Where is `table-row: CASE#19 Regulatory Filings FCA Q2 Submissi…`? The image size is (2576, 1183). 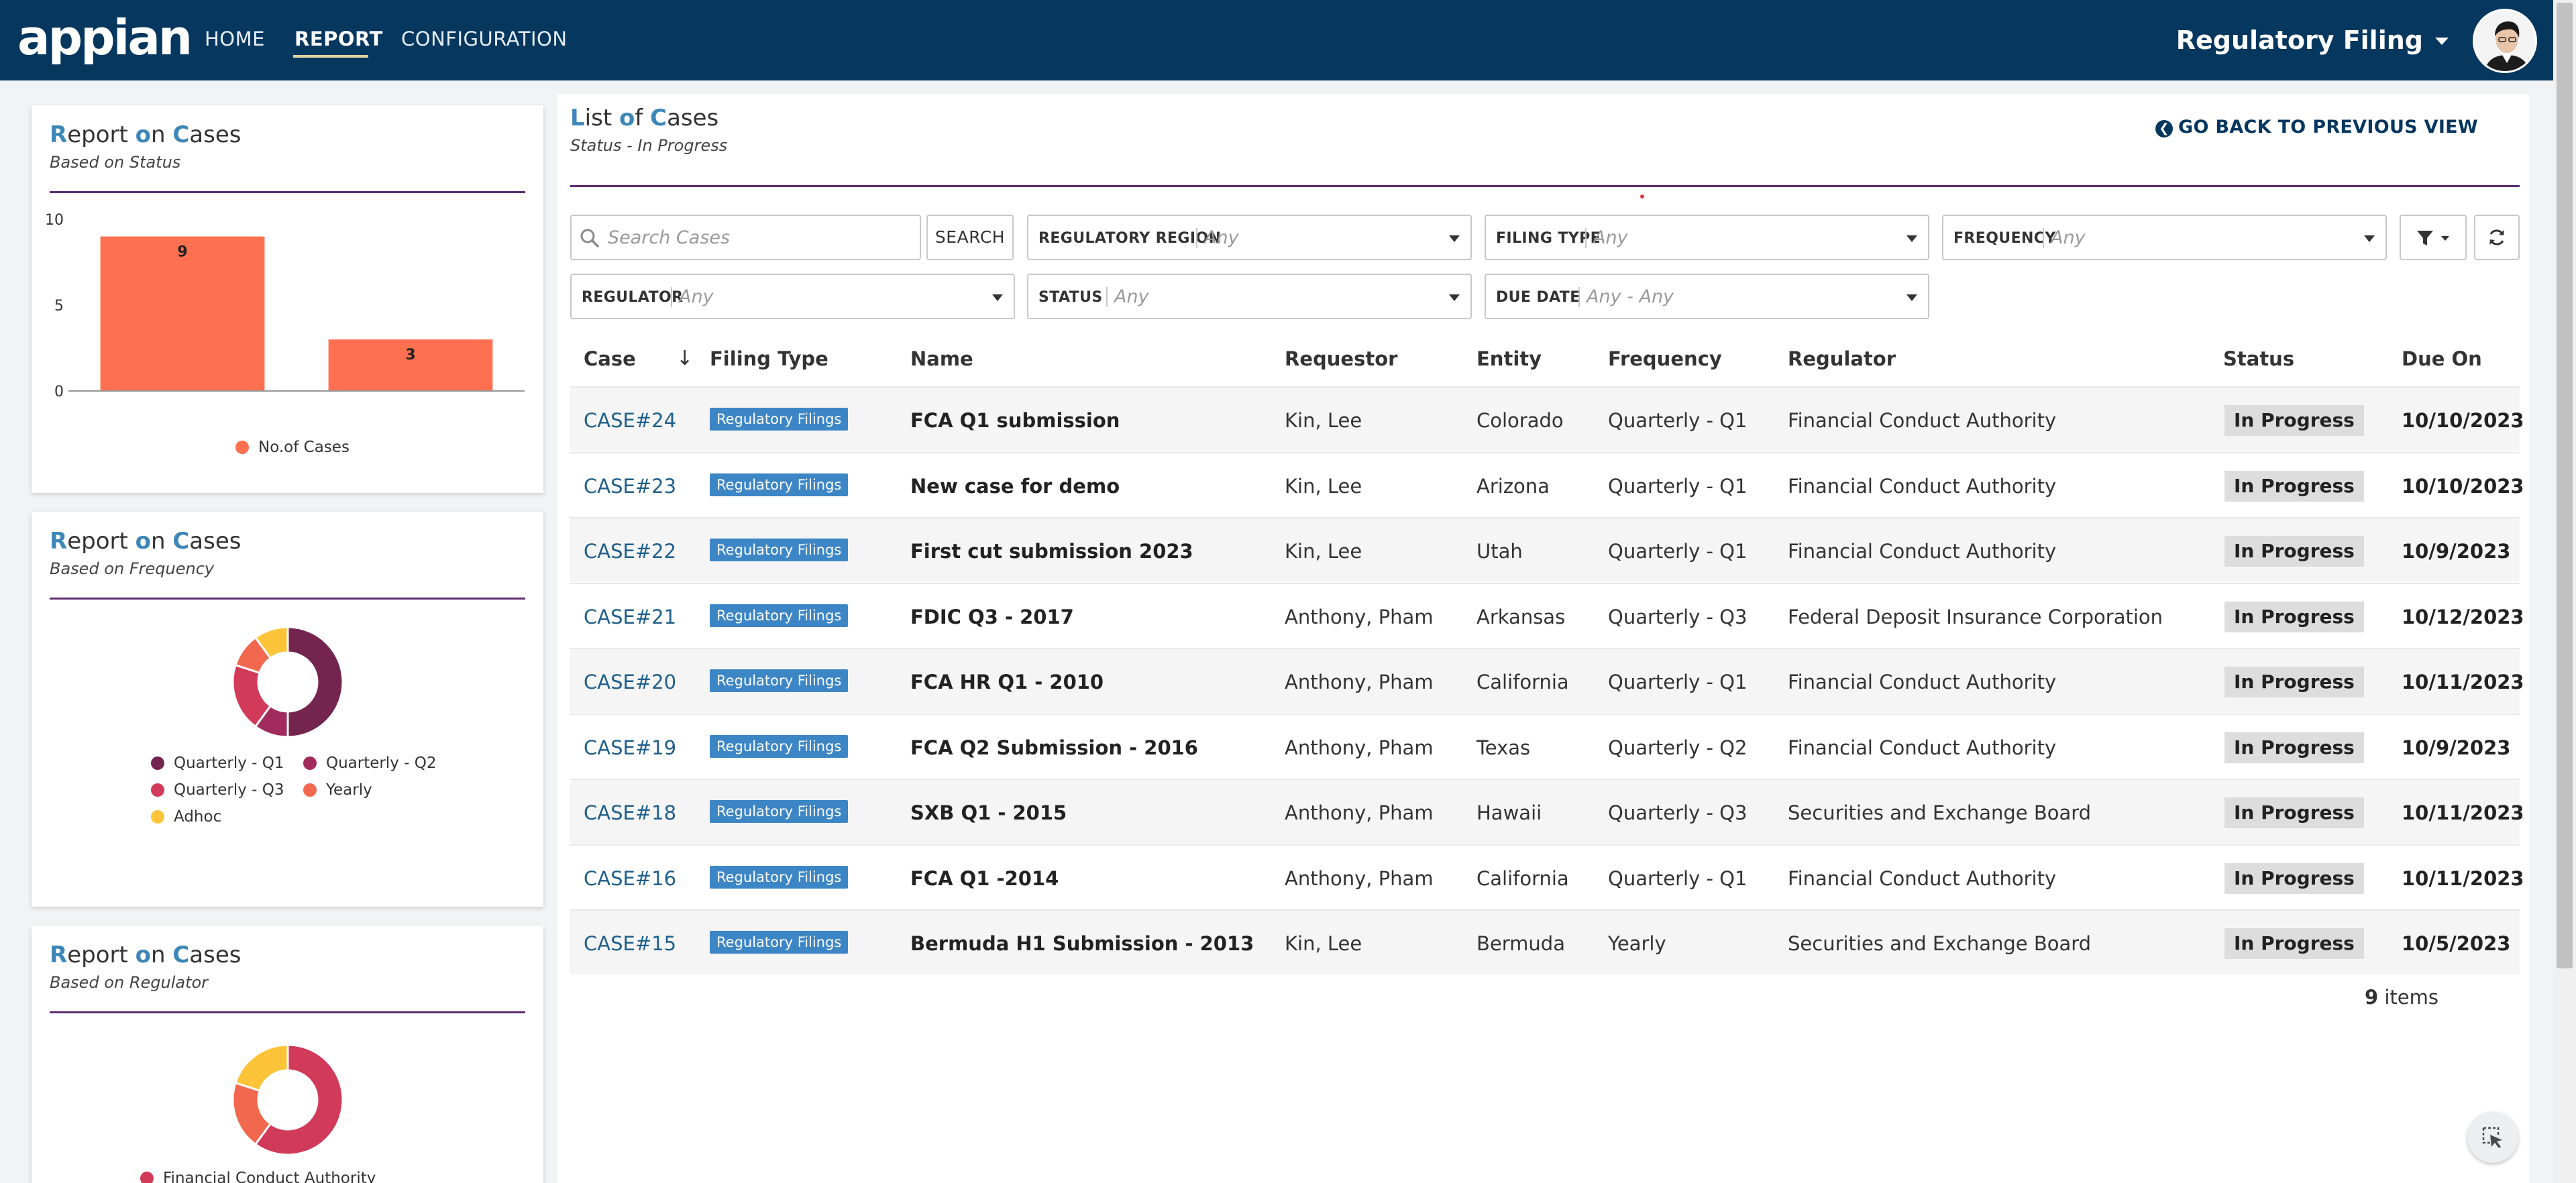 table-row: CASE#19 Regulatory Filings FCA Q2 Submissi… is located at coordinates (1545, 746).